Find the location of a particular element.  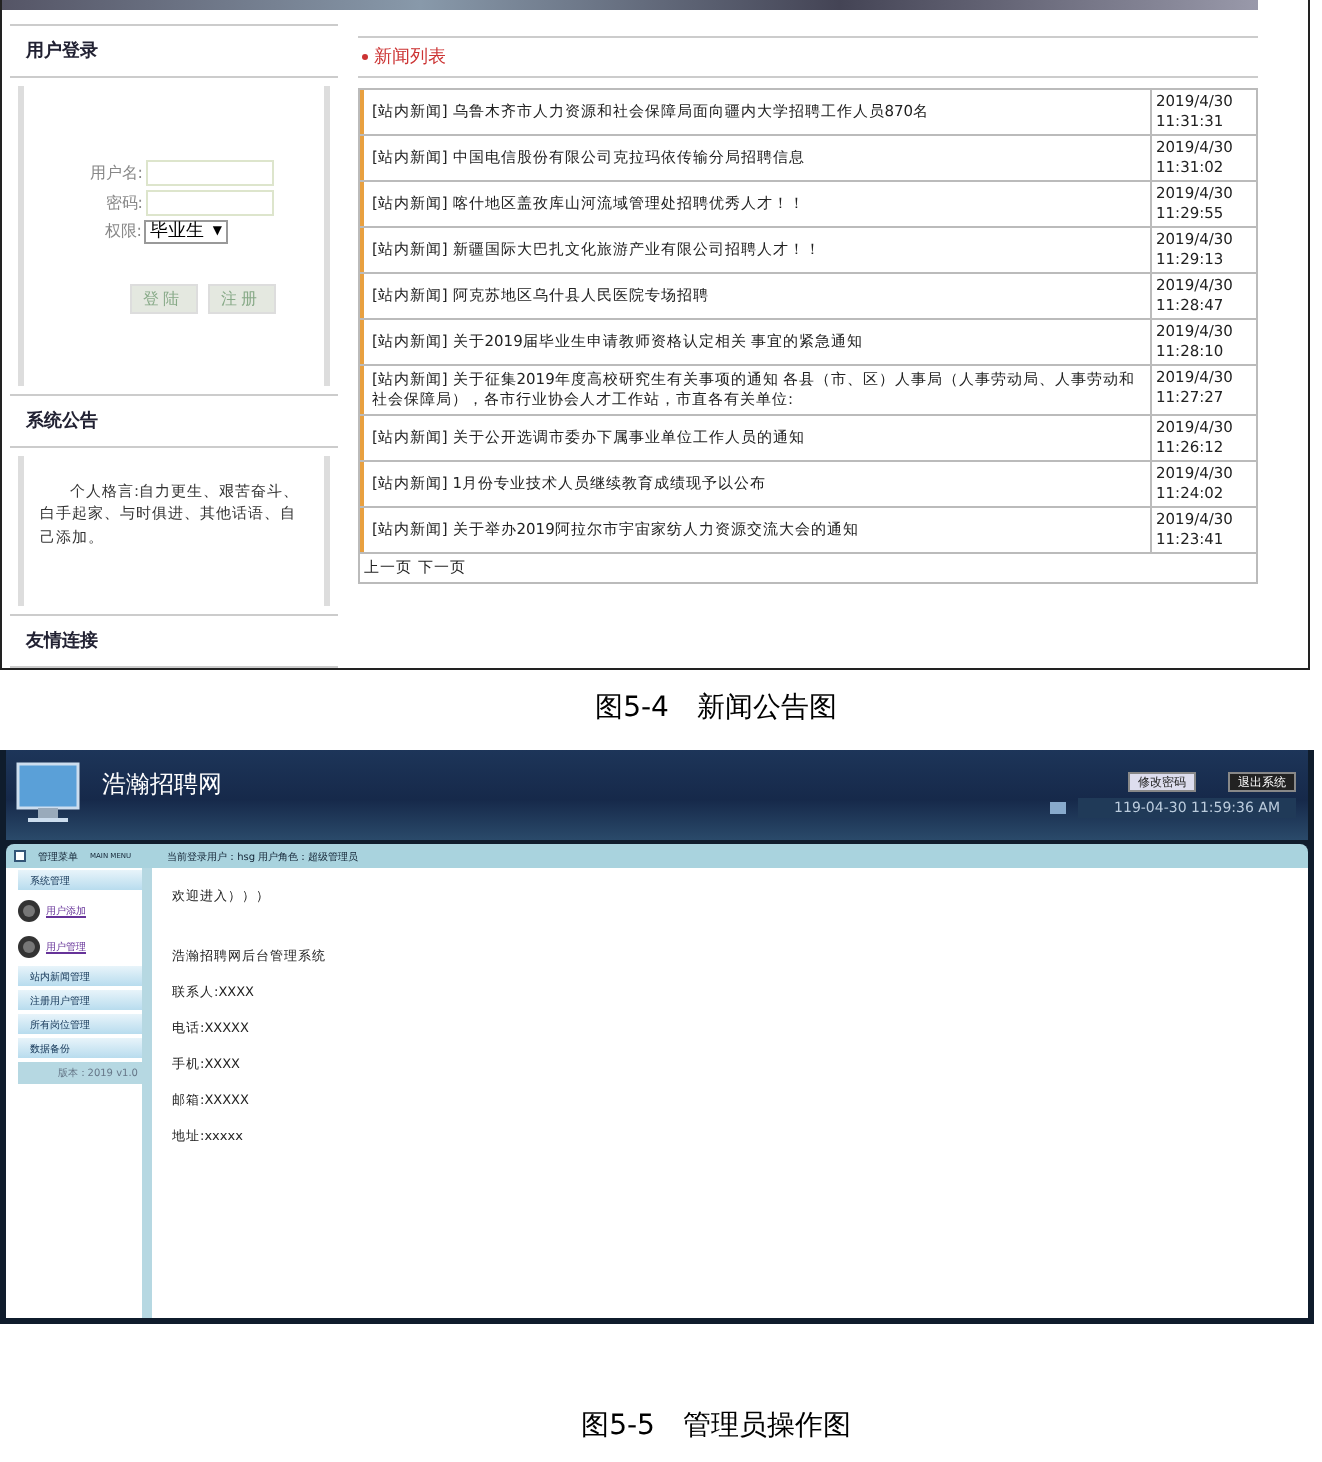

site-title: 浩瀚招聘网 is located at coordinates (162, 785).